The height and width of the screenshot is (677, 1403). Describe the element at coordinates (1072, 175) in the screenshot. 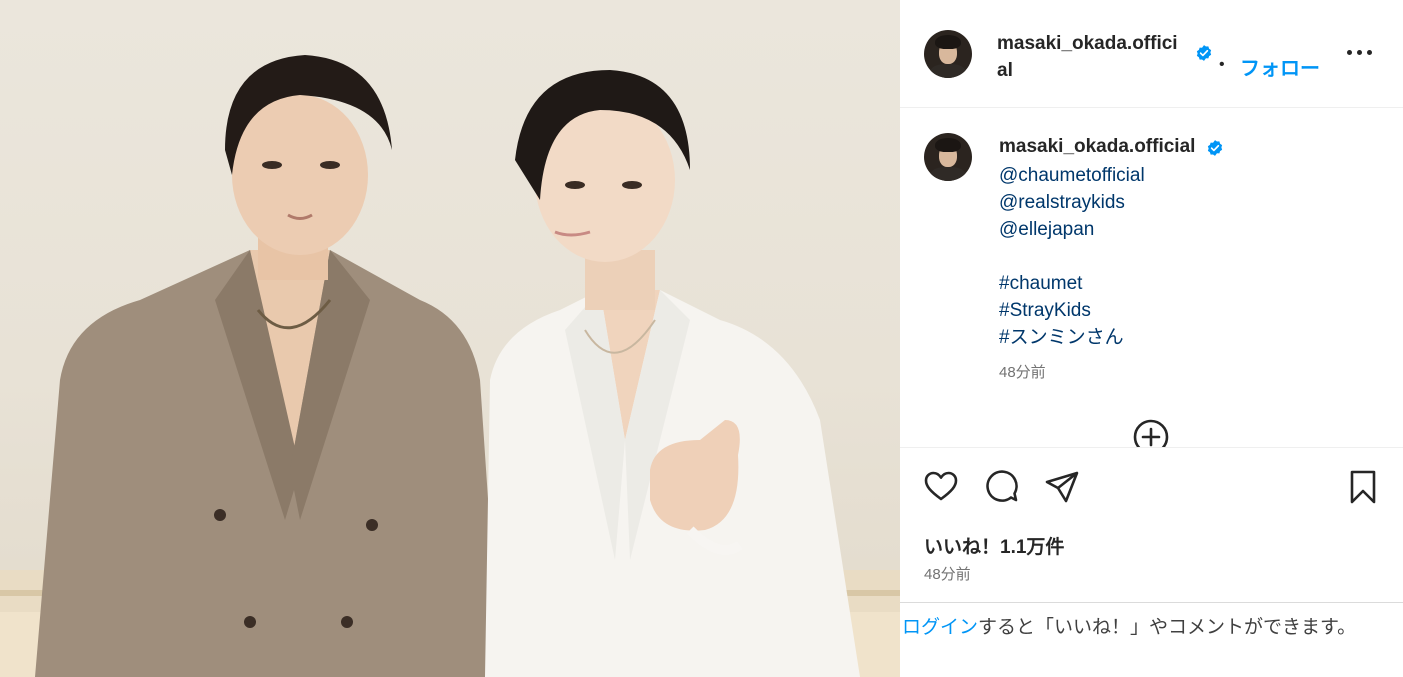

I see `caption-mention: @chaumetofficial` at that location.